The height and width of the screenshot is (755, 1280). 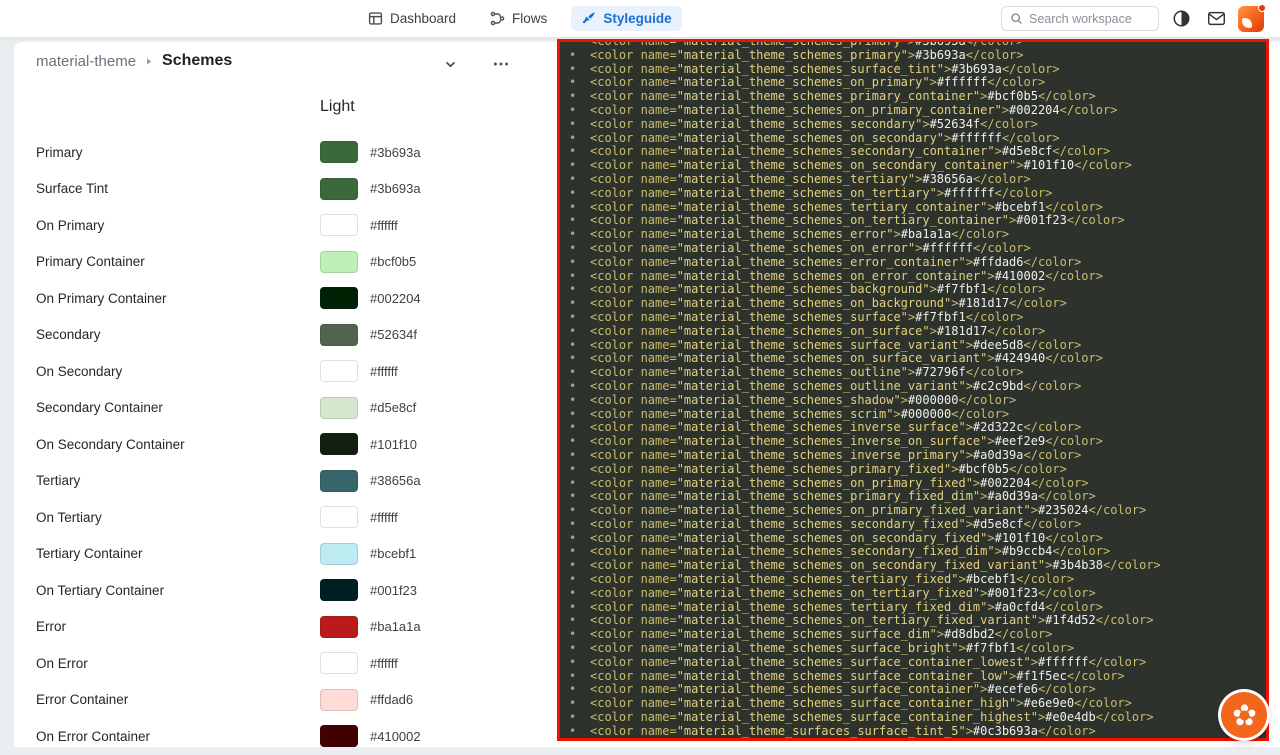 What do you see at coordinates (58, 481) in the screenshot?
I see `token-label: Tertiary` at bounding box center [58, 481].